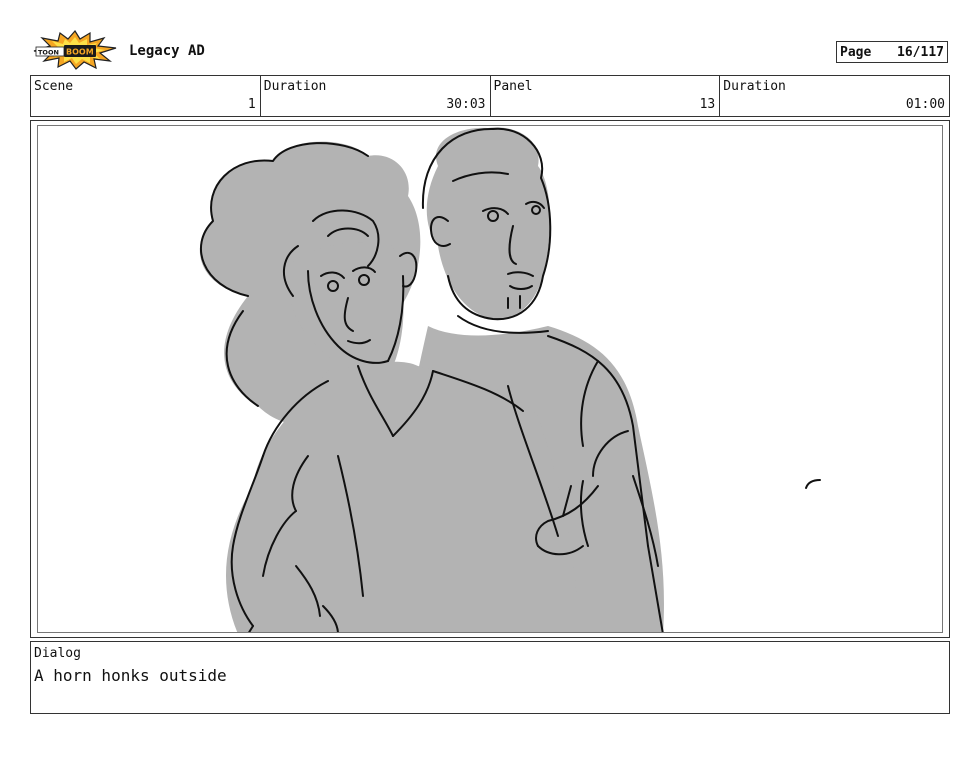 Image resolution: width=980 pixels, height=759 pixels. Describe the element at coordinates (856, 52) in the screenshot. I see `page-label: Page` at that location.